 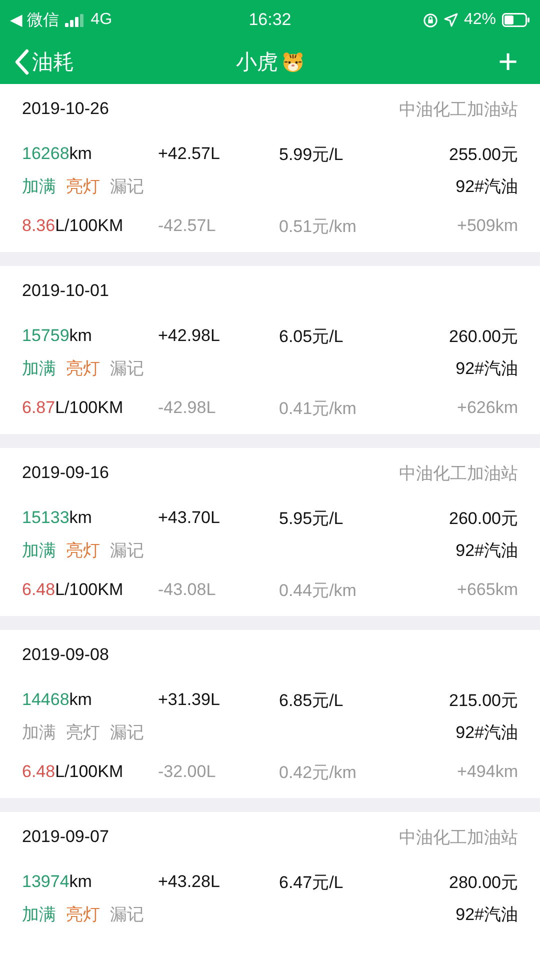 What do you see at coordinates (187, 772) in the screenshot?
I see `fuel-used: -32.00L` at bounding box center [187, 772].